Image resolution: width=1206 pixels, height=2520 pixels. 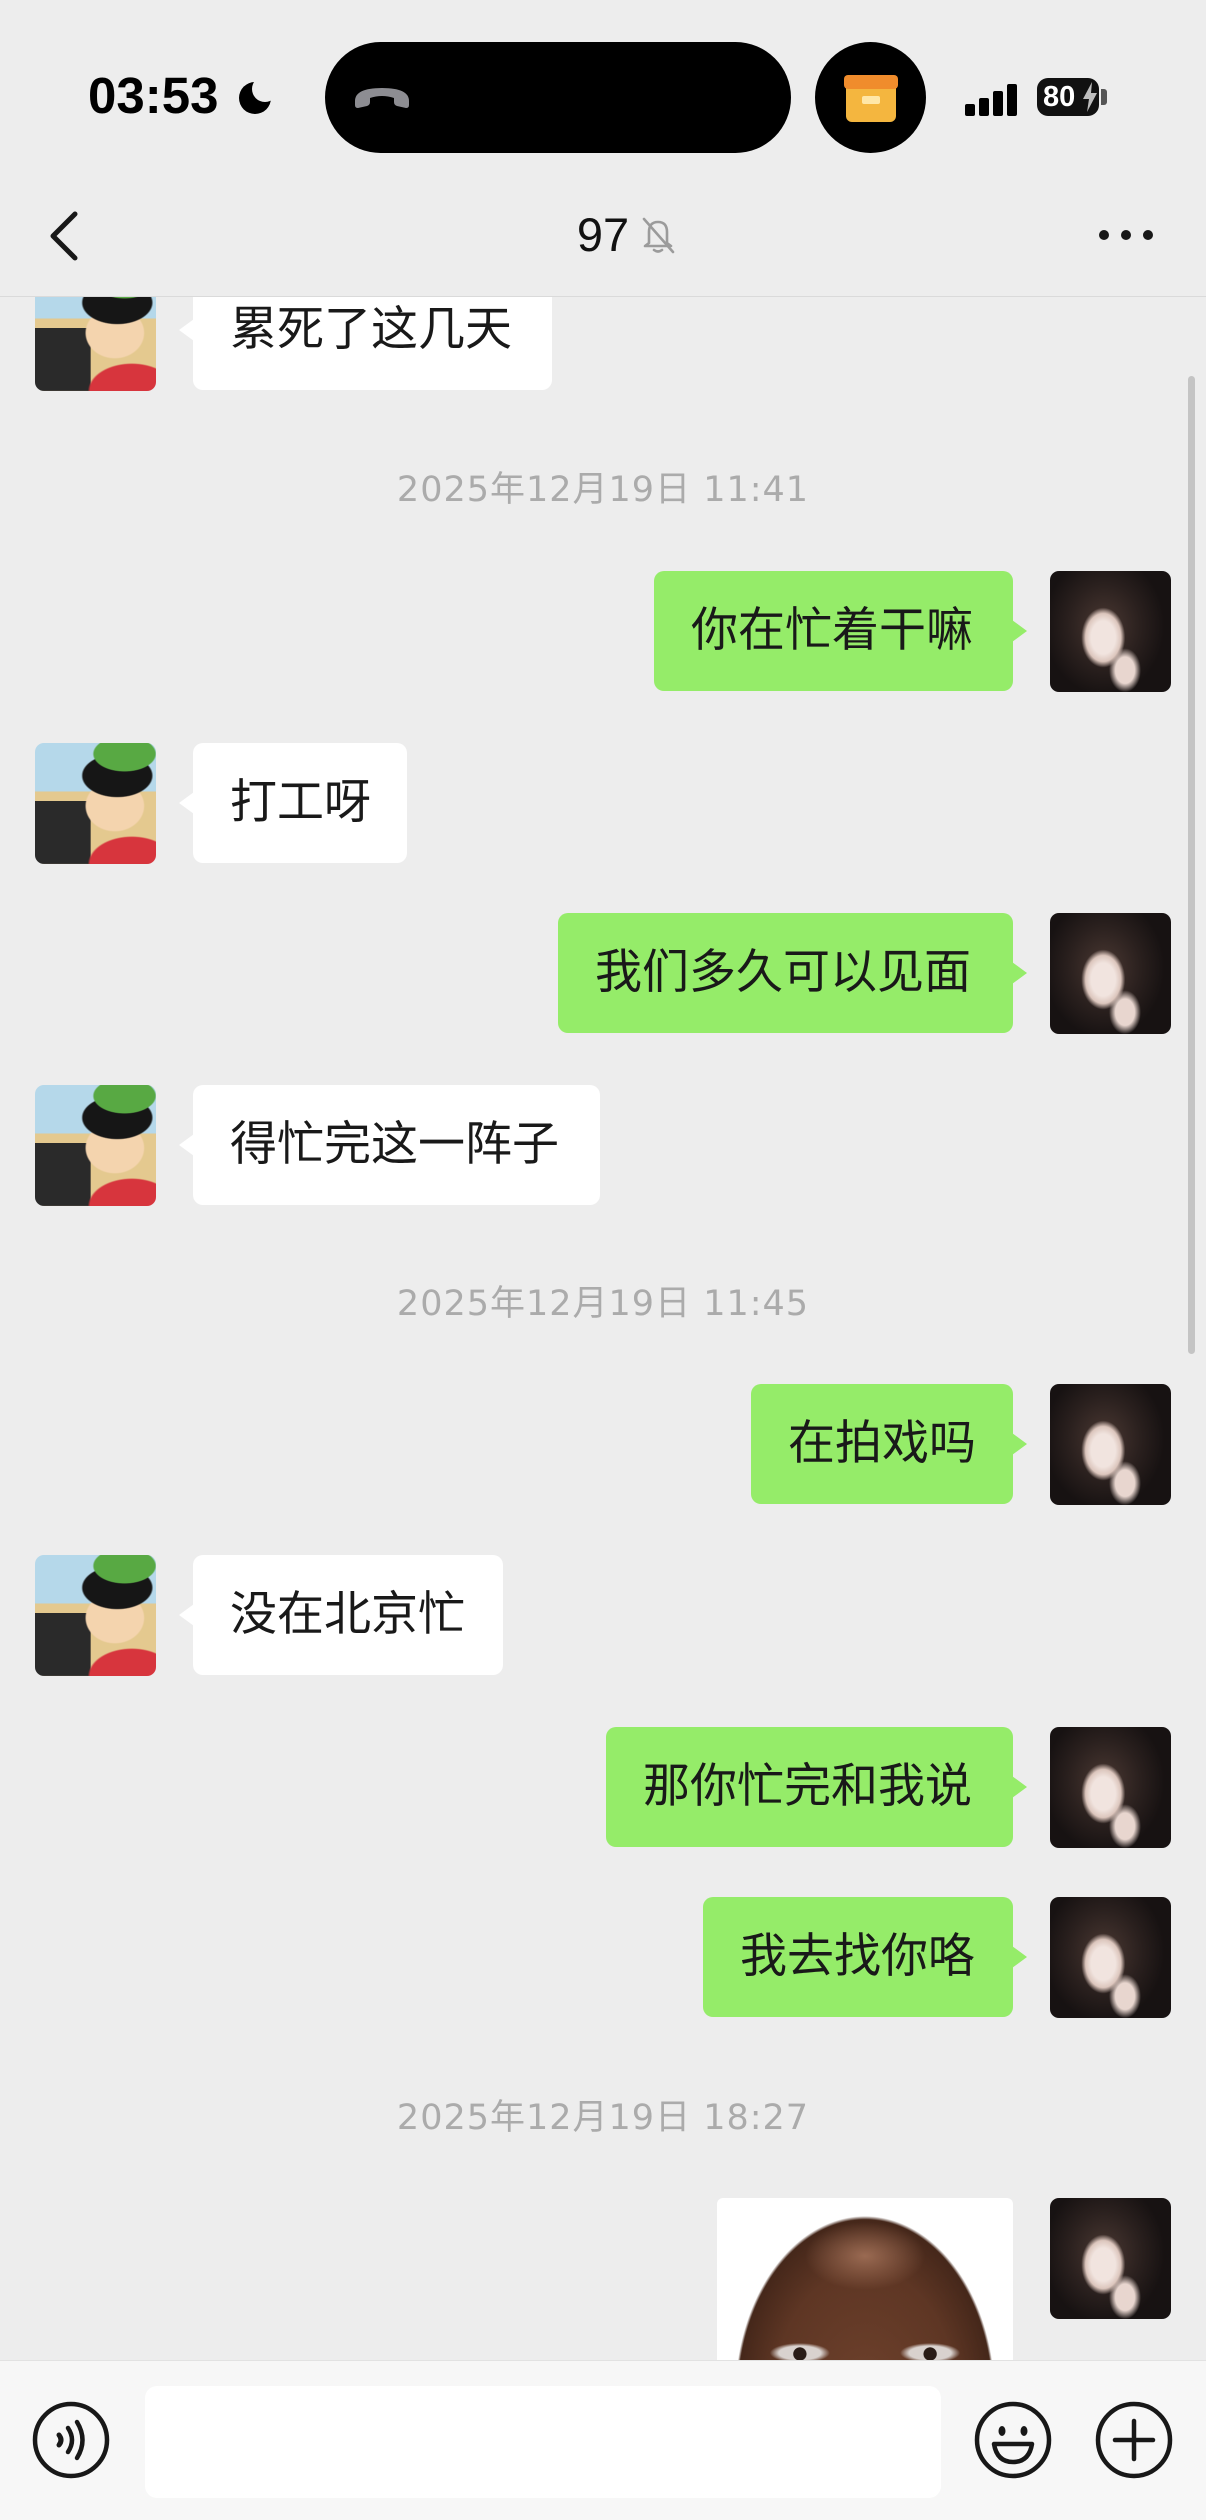 I want to click on chevron-left-icon, so click(x=64, y=236).